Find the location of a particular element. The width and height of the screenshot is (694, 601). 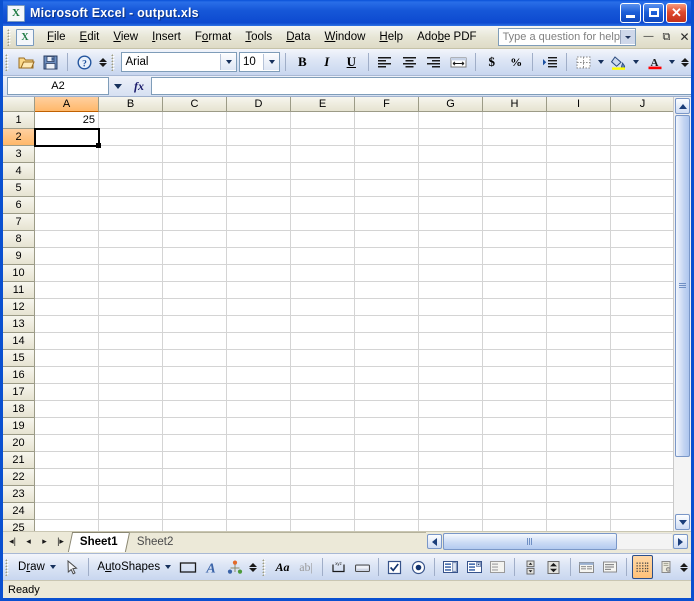

cell-G13 is located at coordinates (451, 324).